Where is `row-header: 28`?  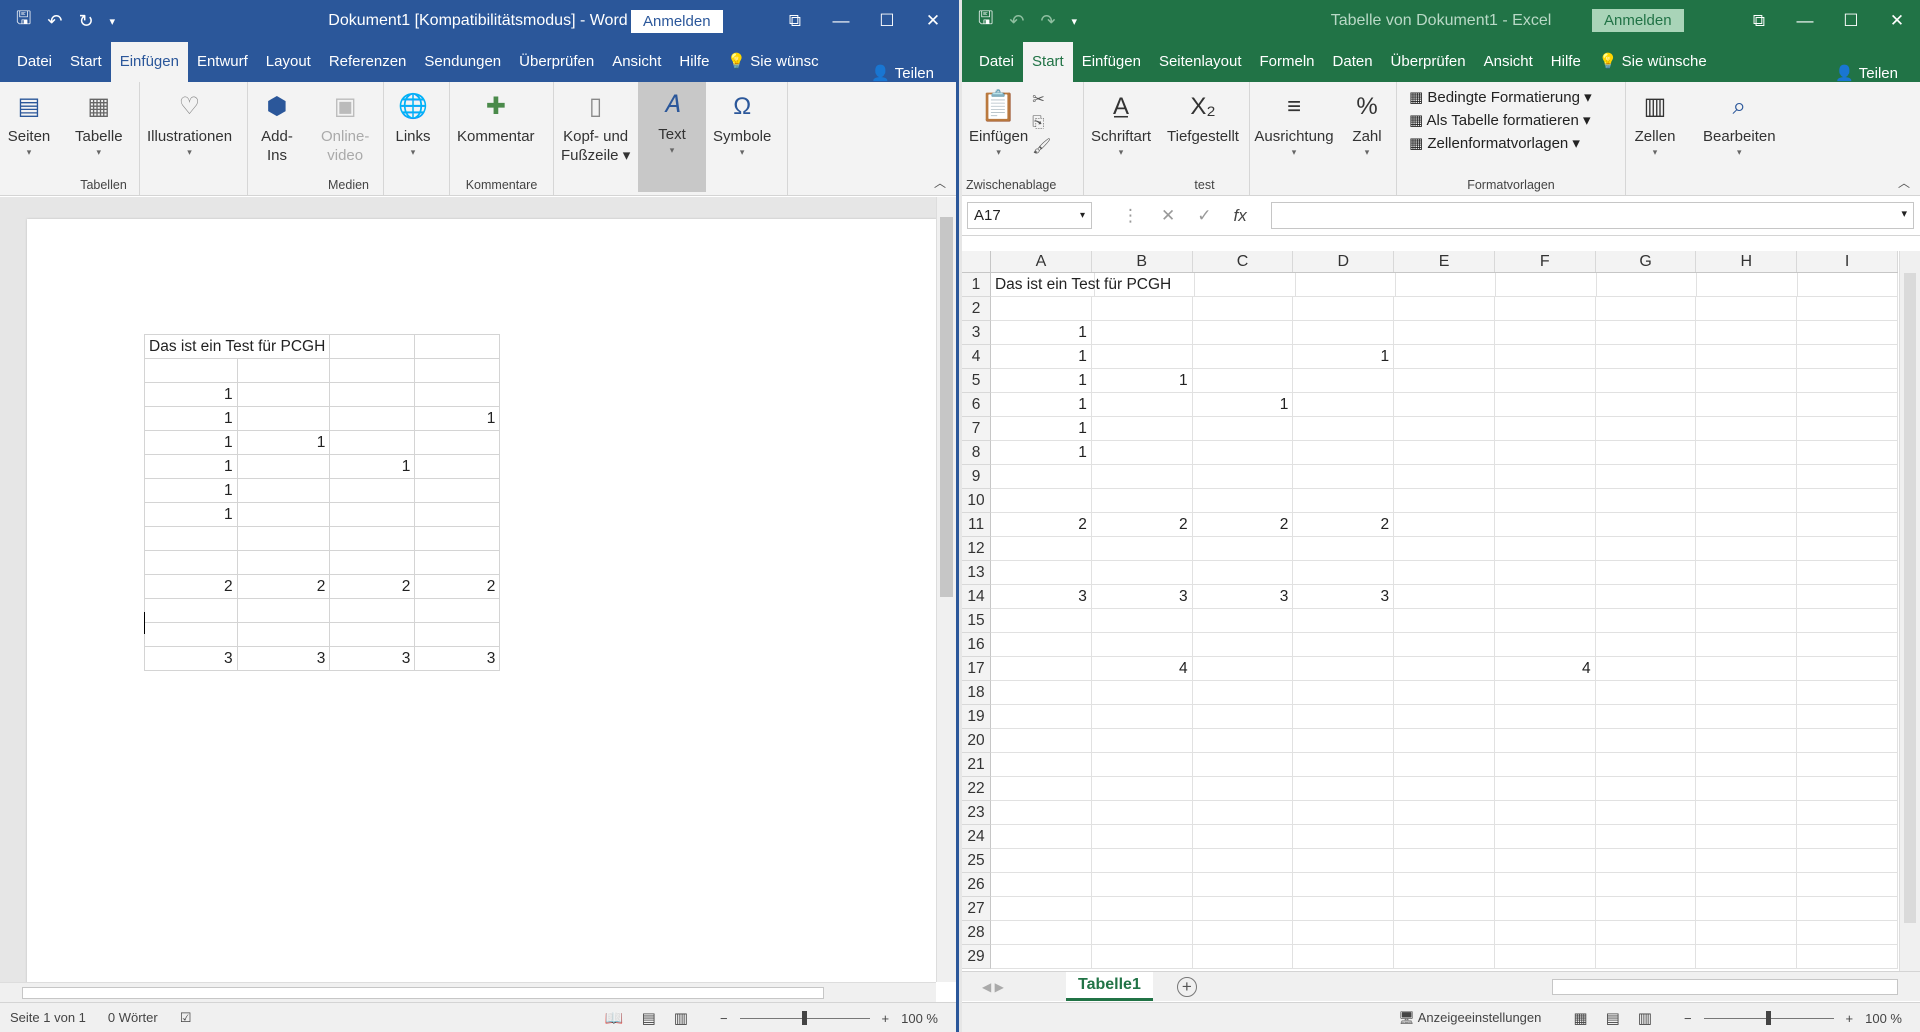 row-header: 28 is located at coordinates (977, 933).